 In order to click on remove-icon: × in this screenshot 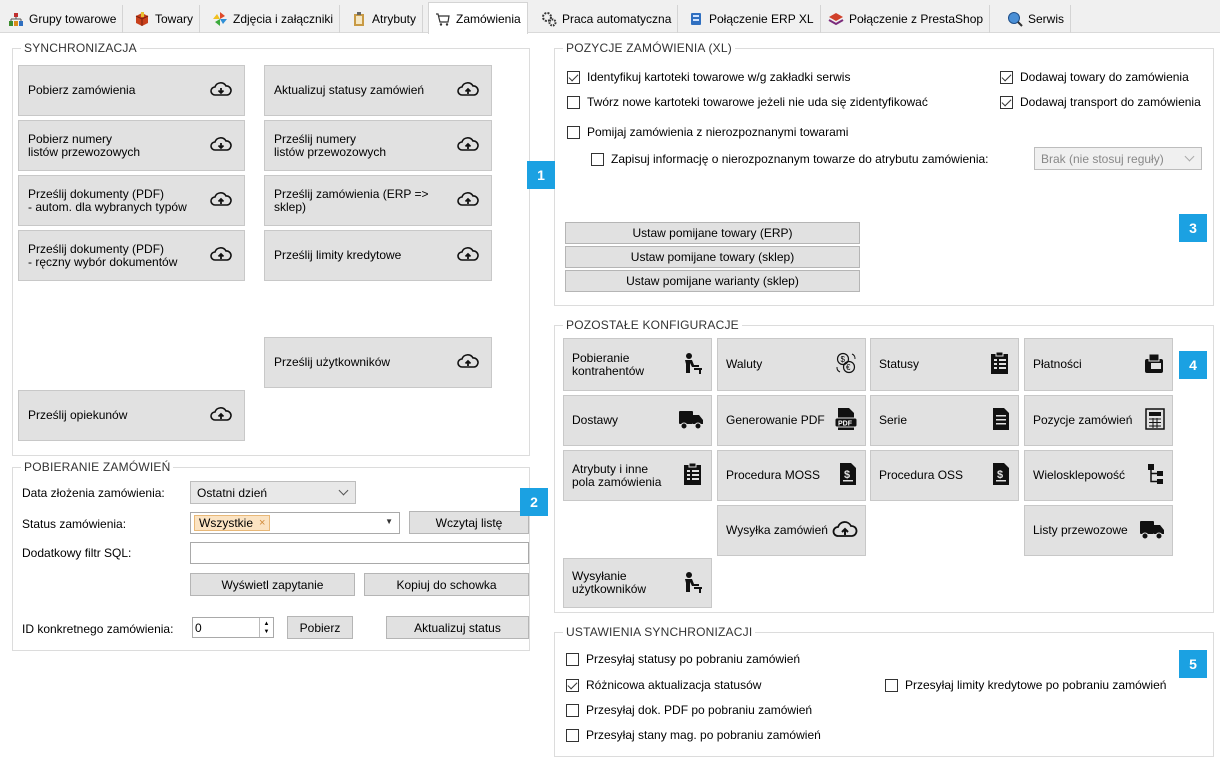, I will do `click(262, 523)`.